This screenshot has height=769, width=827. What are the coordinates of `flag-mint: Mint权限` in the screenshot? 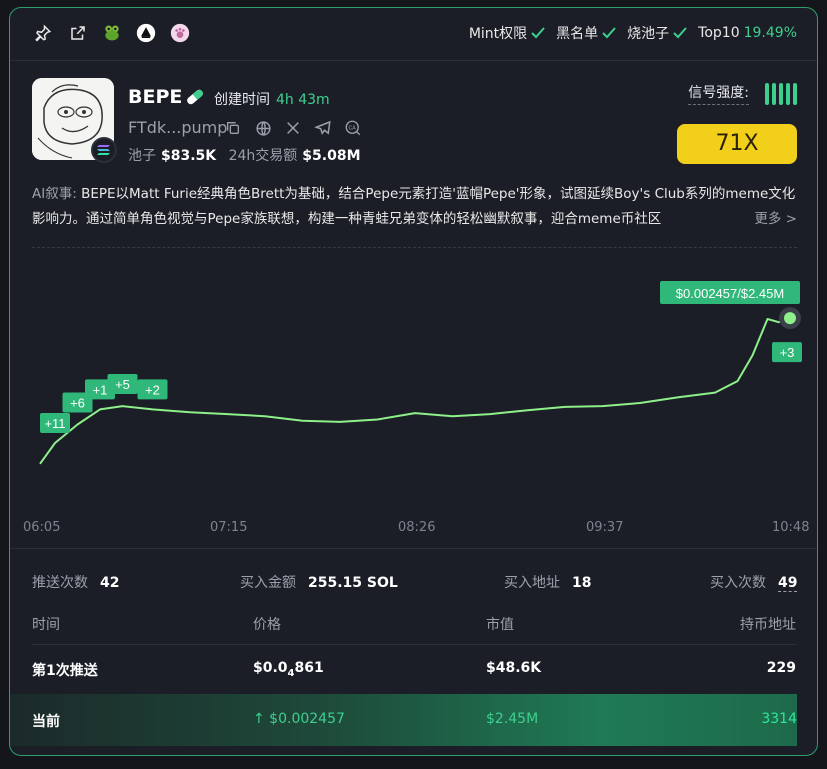 It's located at (507, 33).